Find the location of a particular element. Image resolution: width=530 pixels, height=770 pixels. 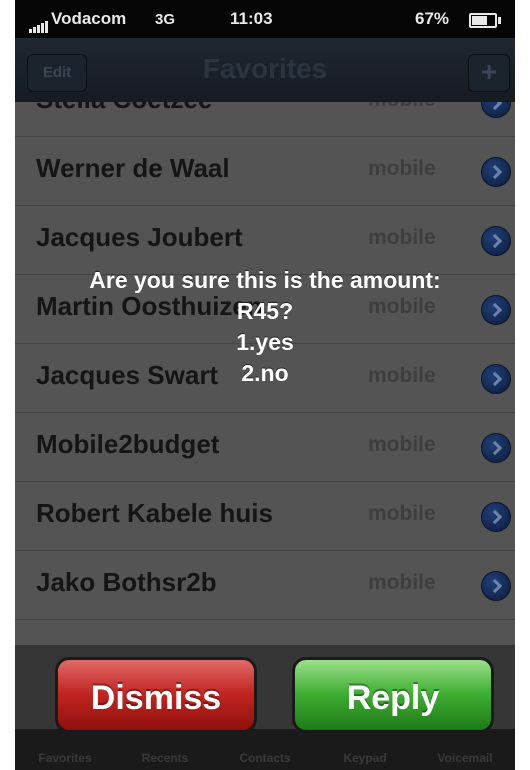

add-favorite-button: + is located at coordinates (489, 73).